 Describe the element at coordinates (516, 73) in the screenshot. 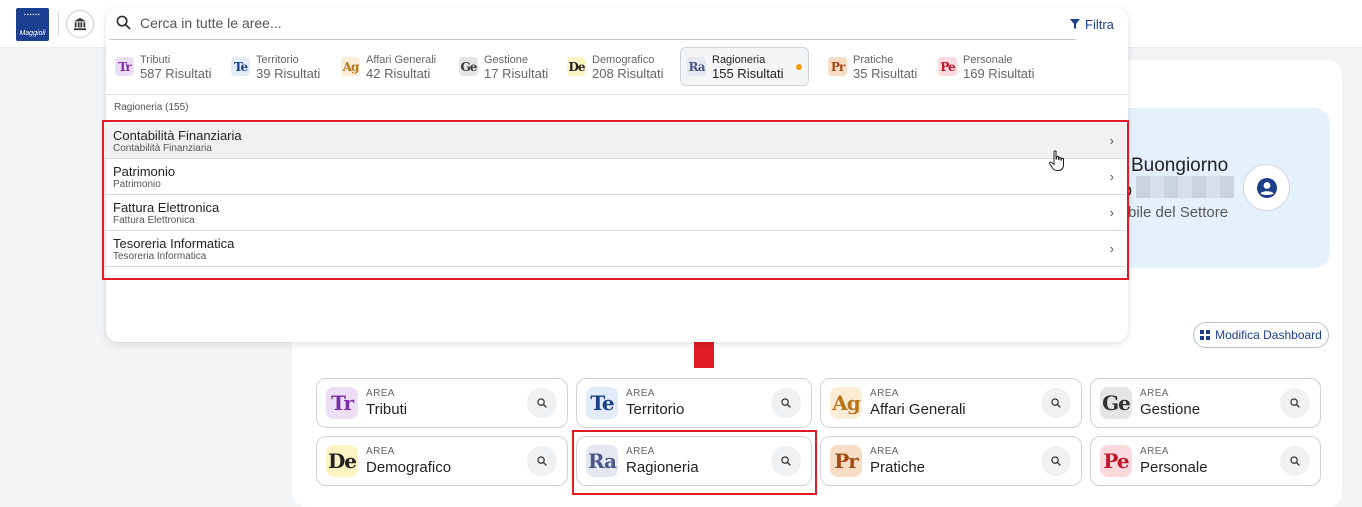

I see `chip-count: 17 Risultati` at that location.